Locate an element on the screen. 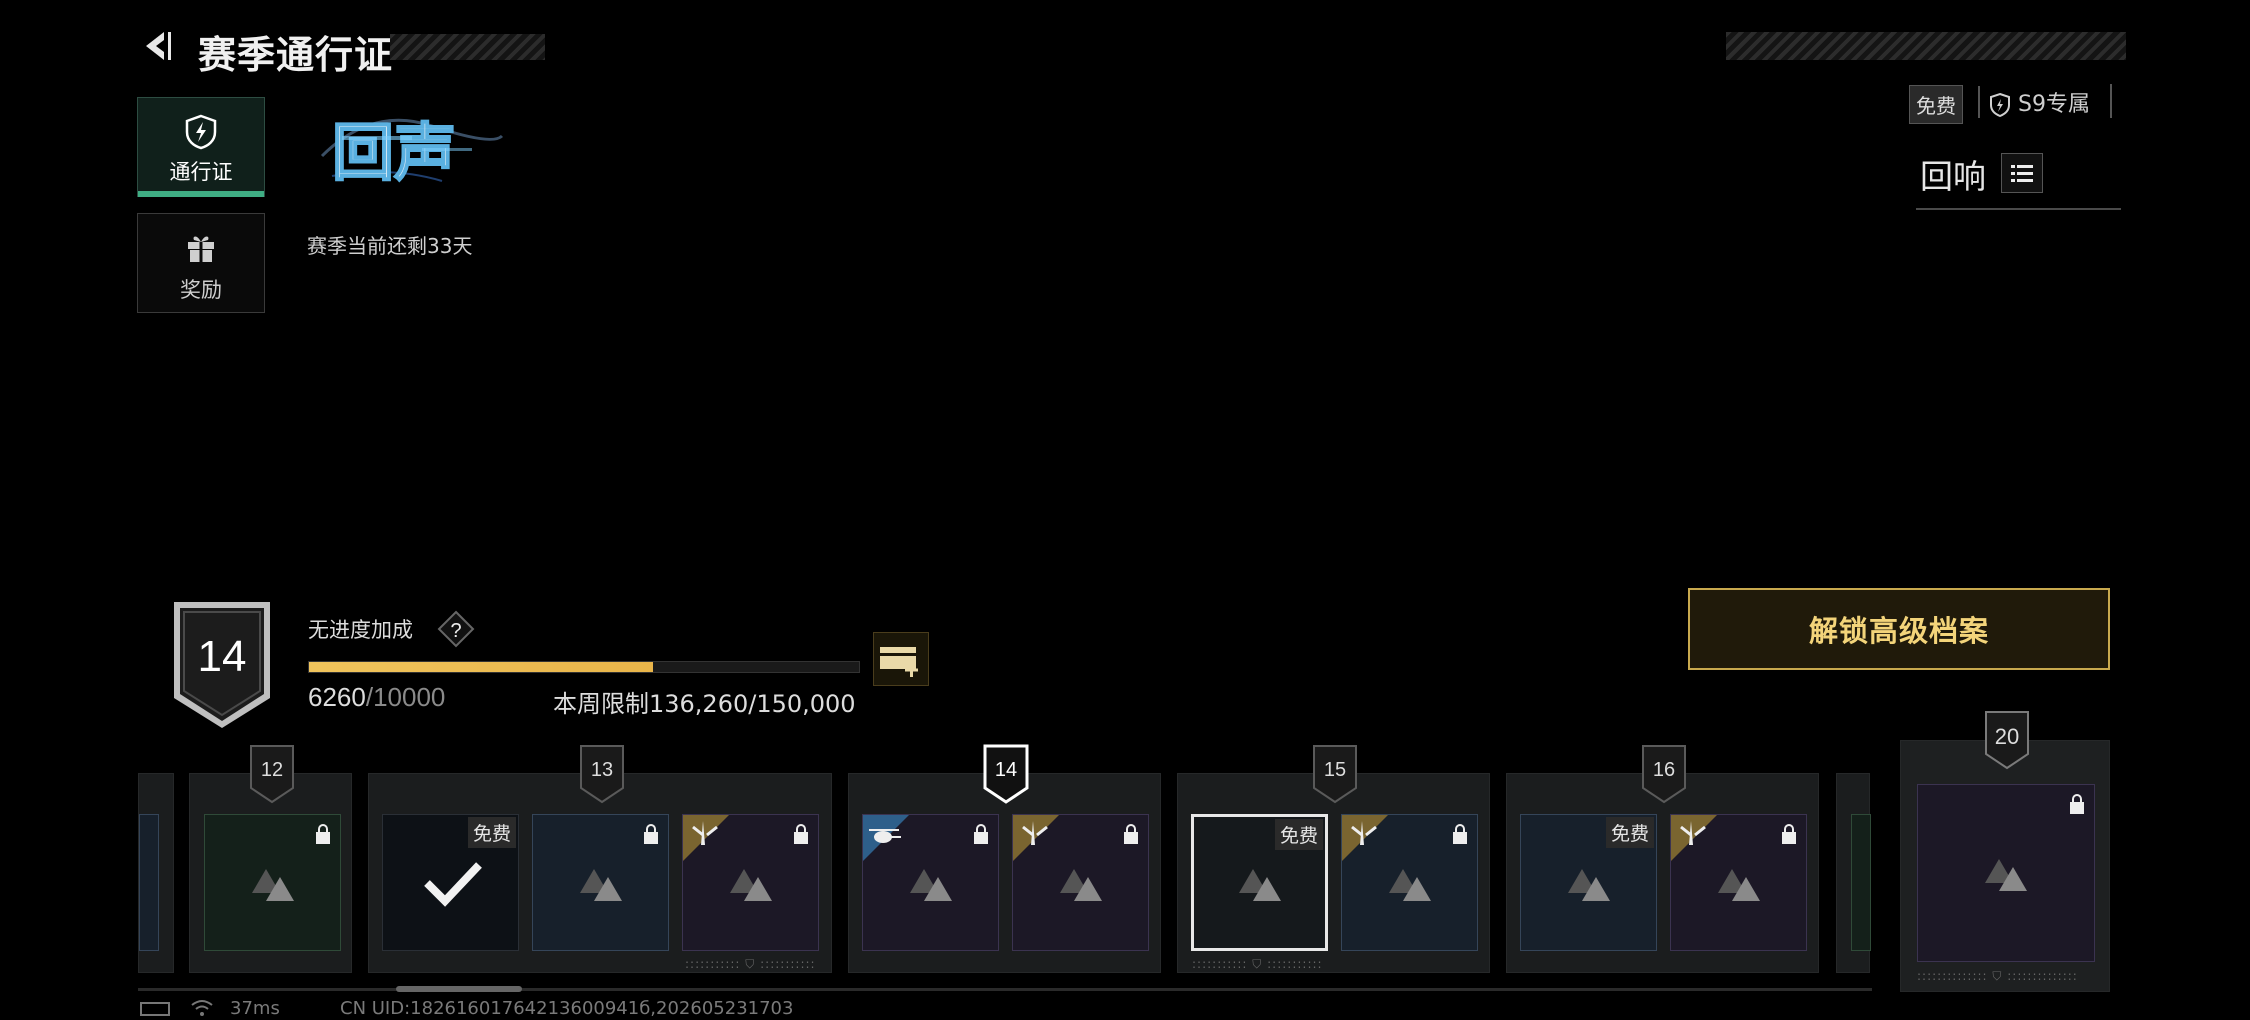  ping-text: 37ms is located at coordinates (255, 1008).